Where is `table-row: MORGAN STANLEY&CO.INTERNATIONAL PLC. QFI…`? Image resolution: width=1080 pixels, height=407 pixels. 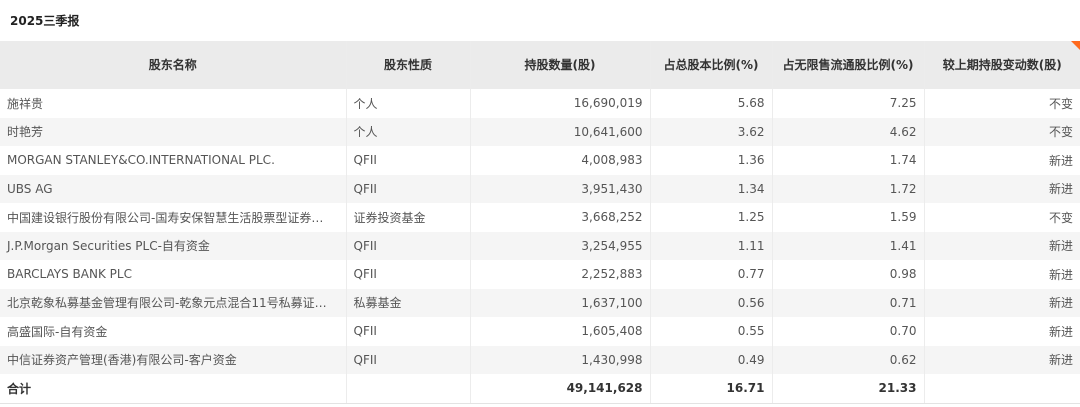
table-row: MORGAN STANLEY&CO.INTERNATIONAL PLC. QFI… is located at coordinates (540, 160).